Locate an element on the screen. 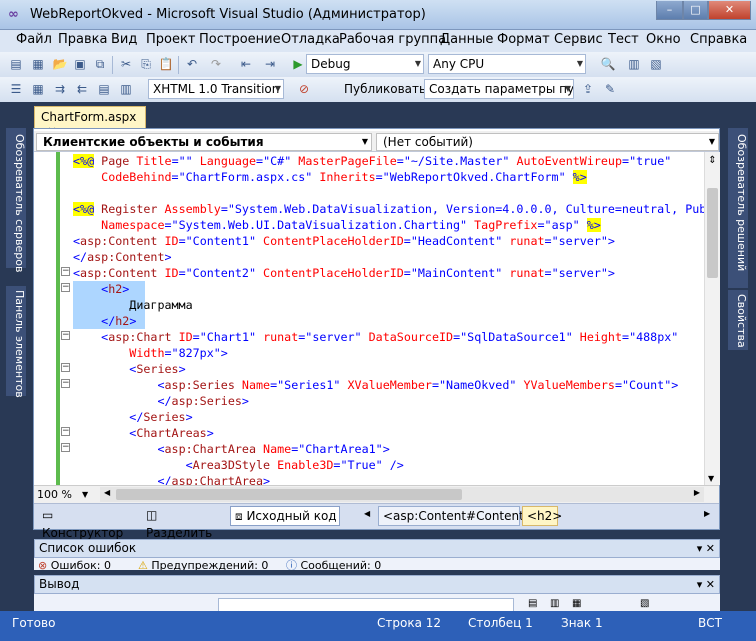 Image resolution: width=756 pixels, height=641 pixels. menu-item: Справка is located at coordinates (718, 40).